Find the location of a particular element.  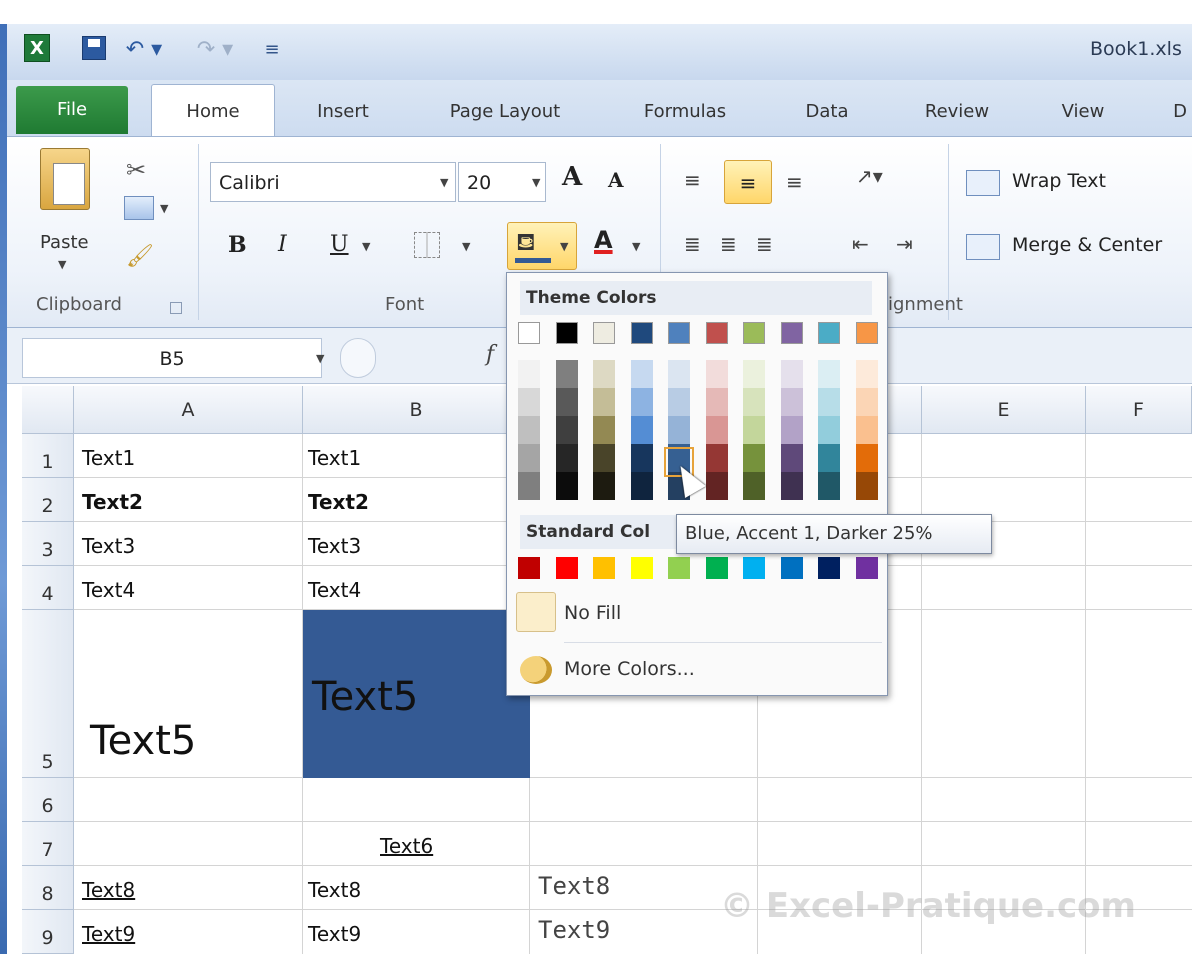

cell-c8: Text8 is located at coordinates (574, 886).